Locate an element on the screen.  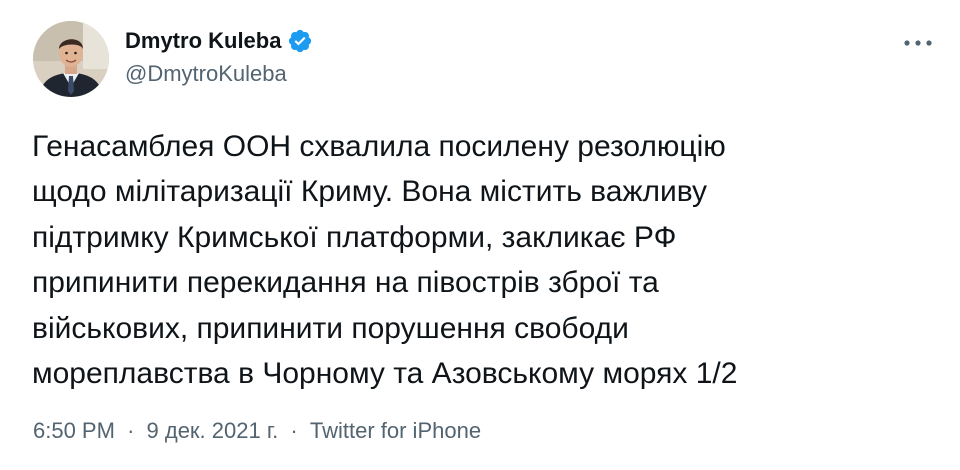
more-options-button is located at coordinates (918, 43).